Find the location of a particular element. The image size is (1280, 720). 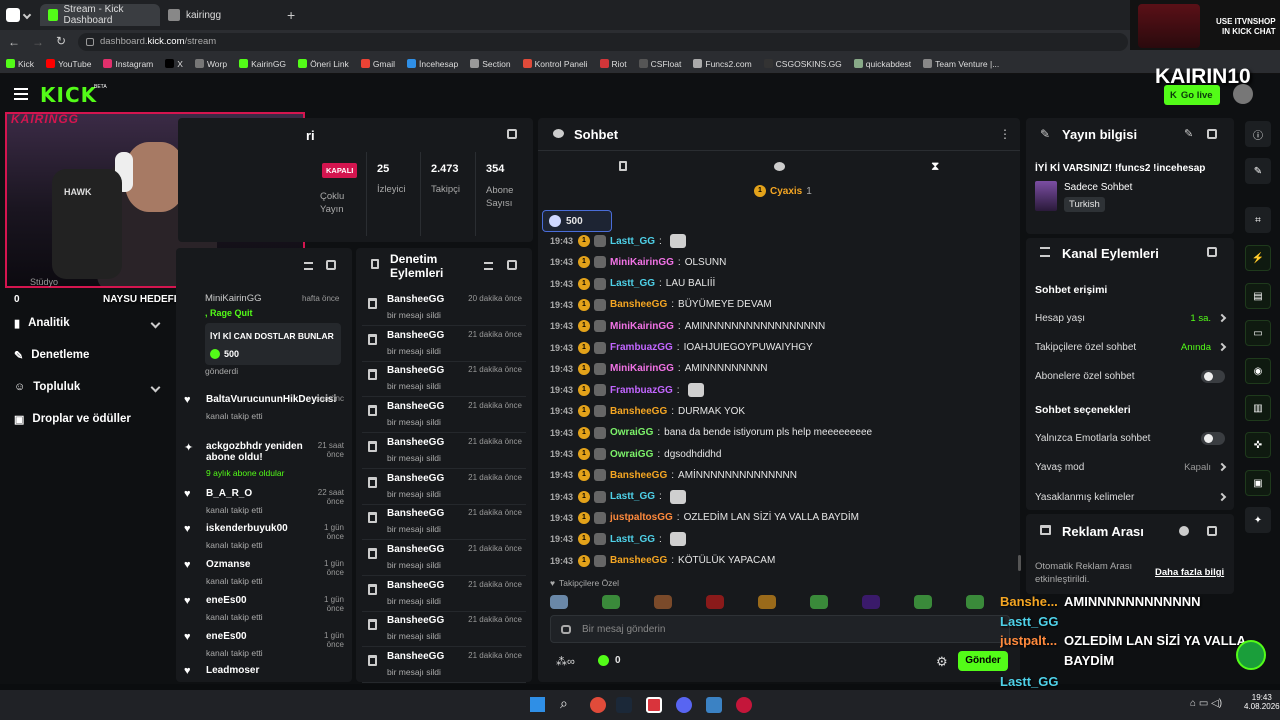

sidebar-item-droplar: ▣ Droplar ve ödüller is located at coordinates (86, 419).